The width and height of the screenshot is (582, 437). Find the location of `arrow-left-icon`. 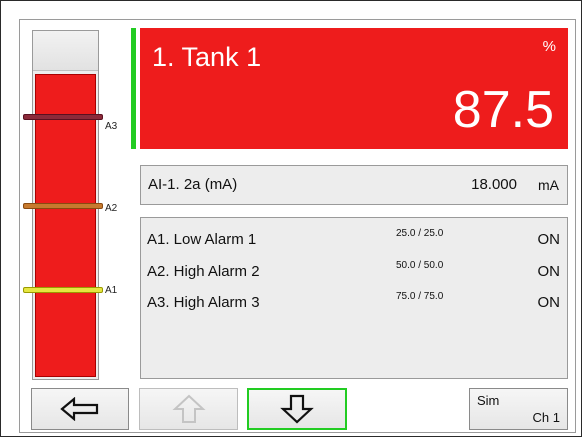

arrow-left-icon is located at coordinates (79, 409).